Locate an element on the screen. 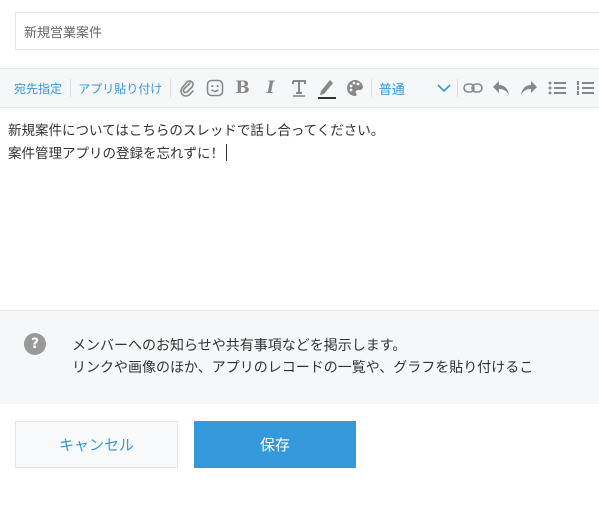 Image resolution: width=599 pixels, height=507 pixels. palette-icon is located at coordinates (355, 88).